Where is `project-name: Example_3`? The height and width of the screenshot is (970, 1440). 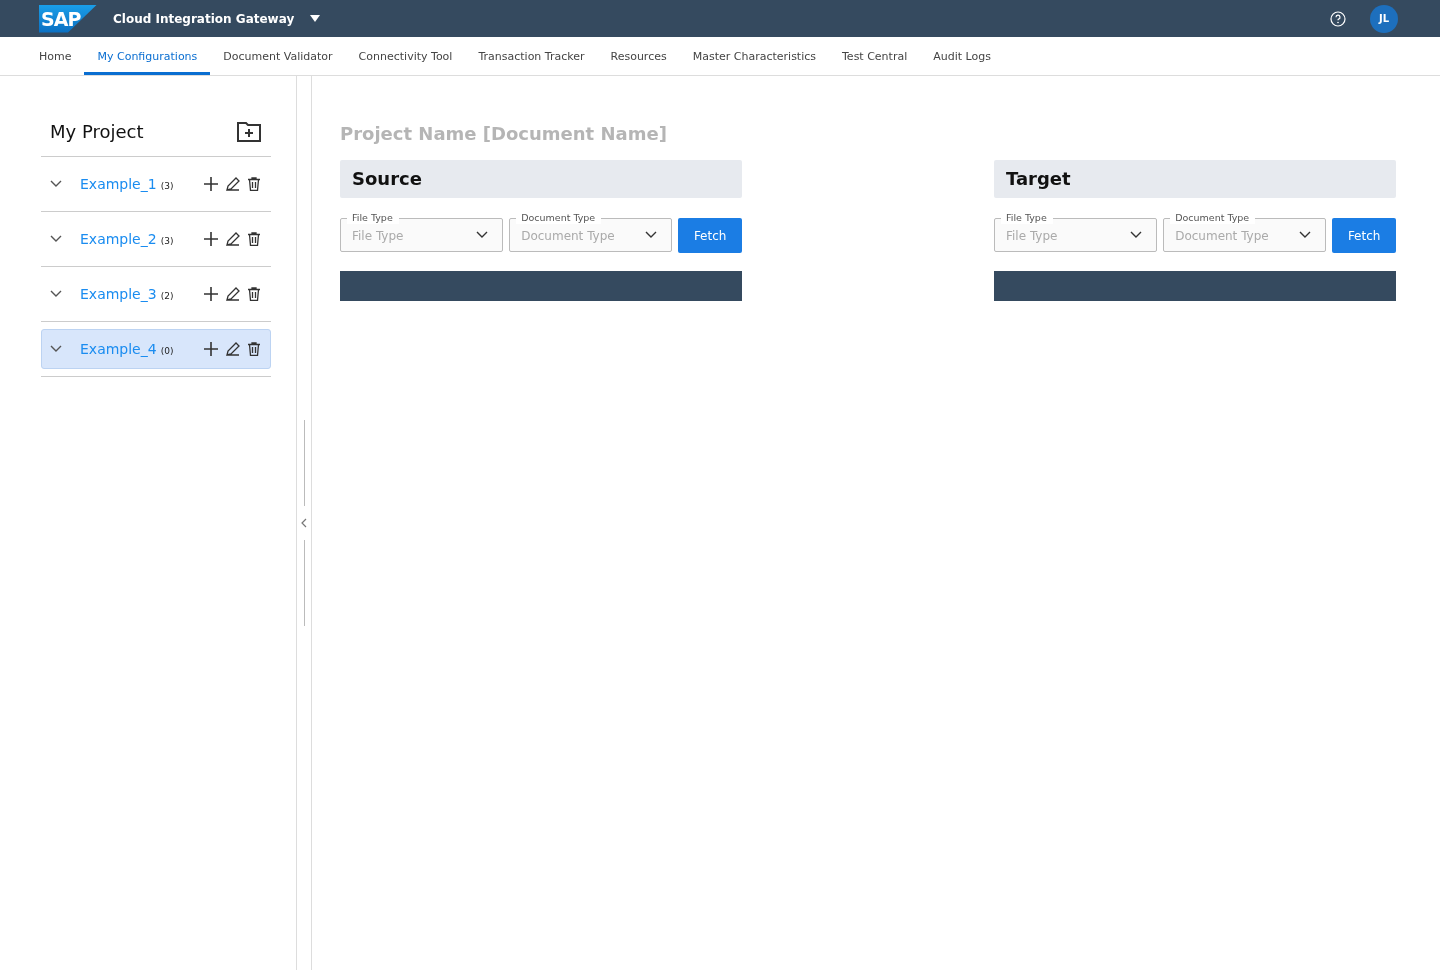 project-name: Example_3 is located at coordinates (118, 294).